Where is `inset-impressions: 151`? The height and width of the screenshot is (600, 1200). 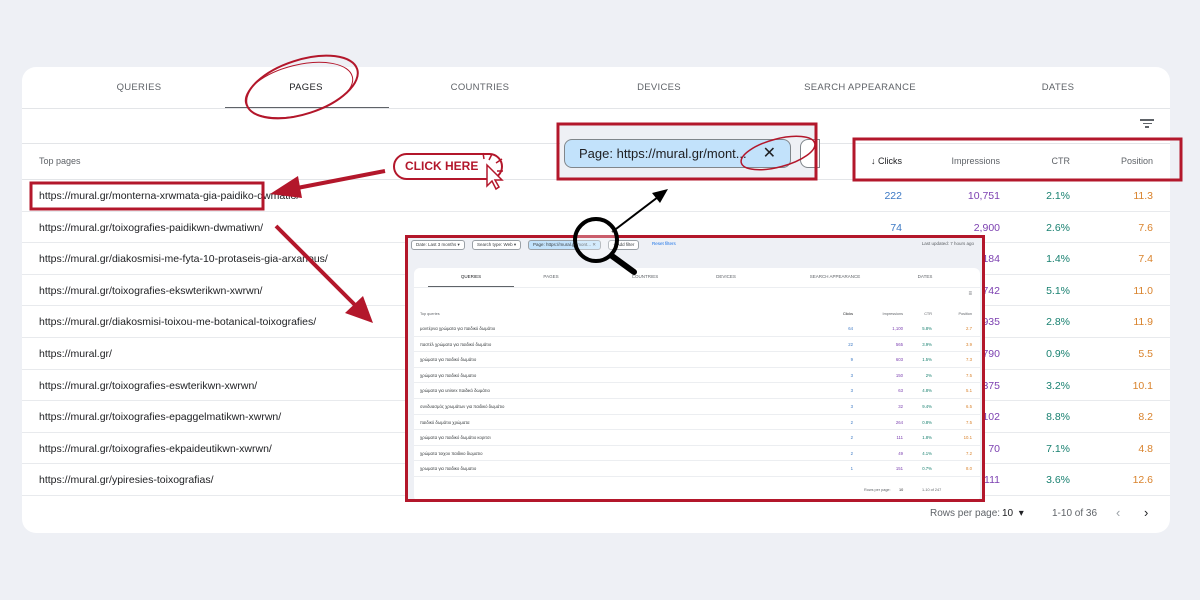 inset-impressions: 151 is located at coordinates (899, 469).